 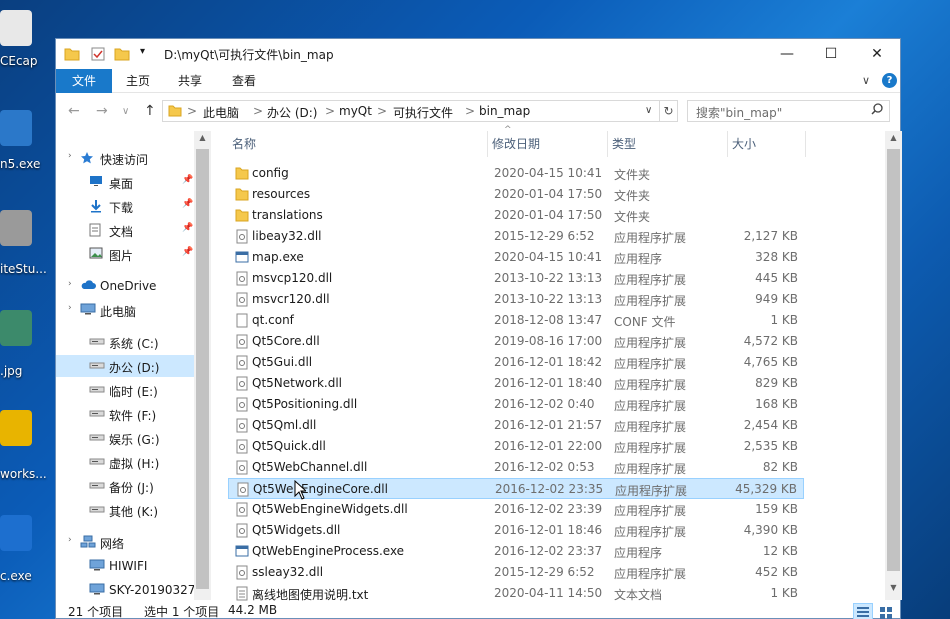 I want to click on details-view-icon, so click(x=863, y=611).